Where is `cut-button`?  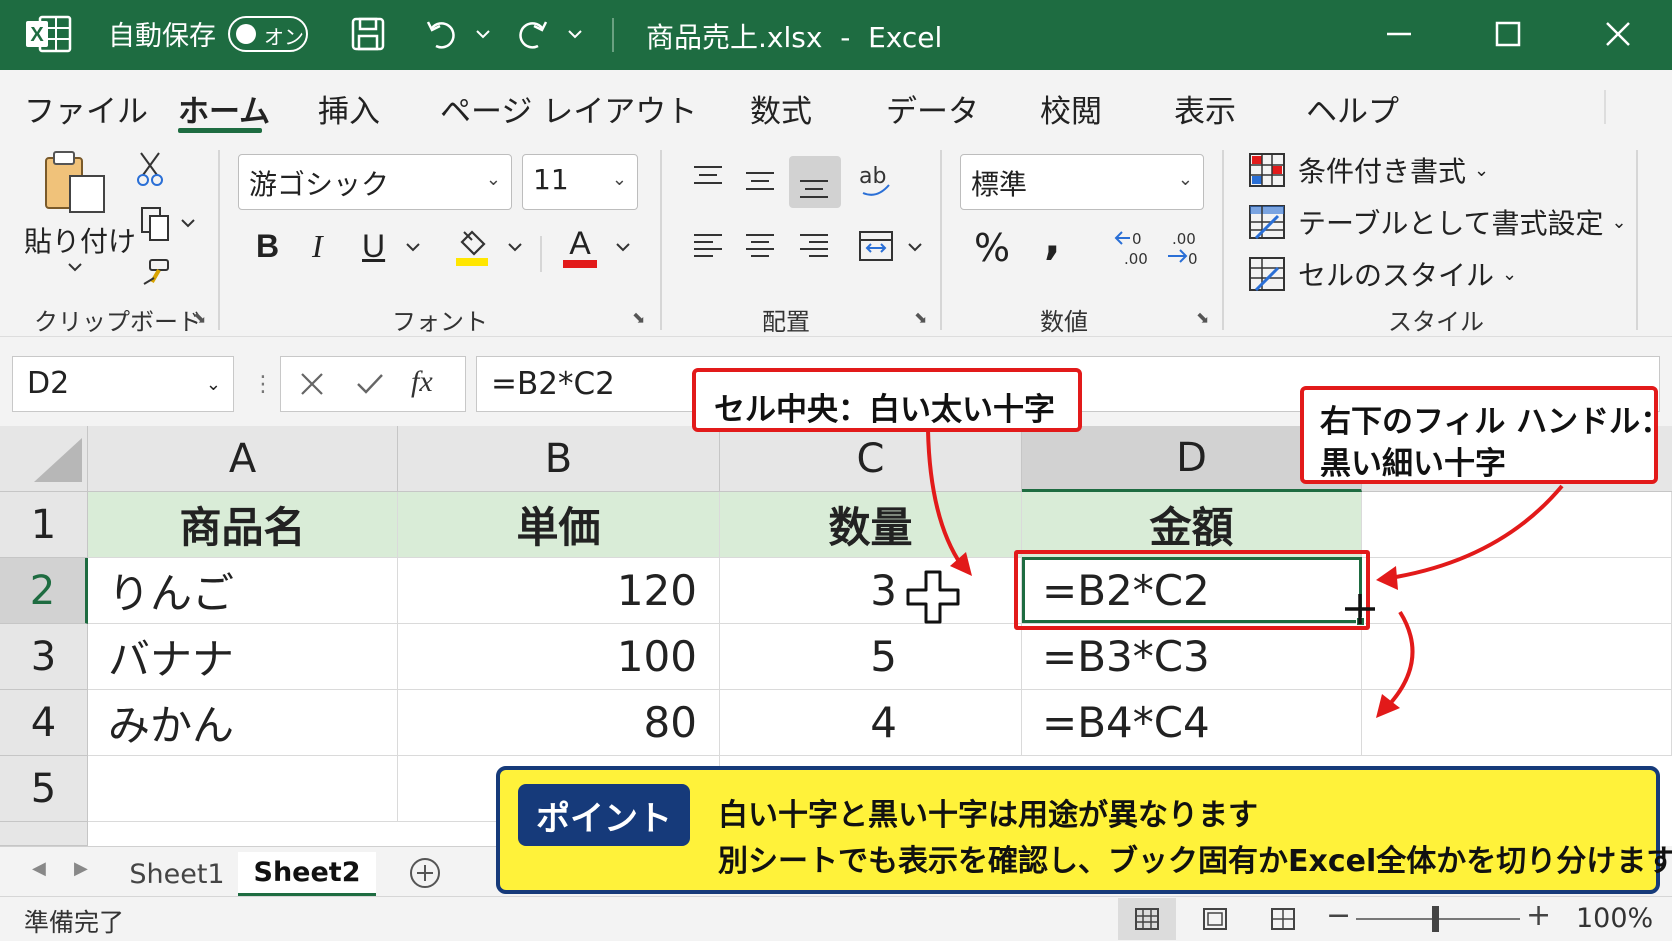
cut-button is located at coordinates (150, 169).